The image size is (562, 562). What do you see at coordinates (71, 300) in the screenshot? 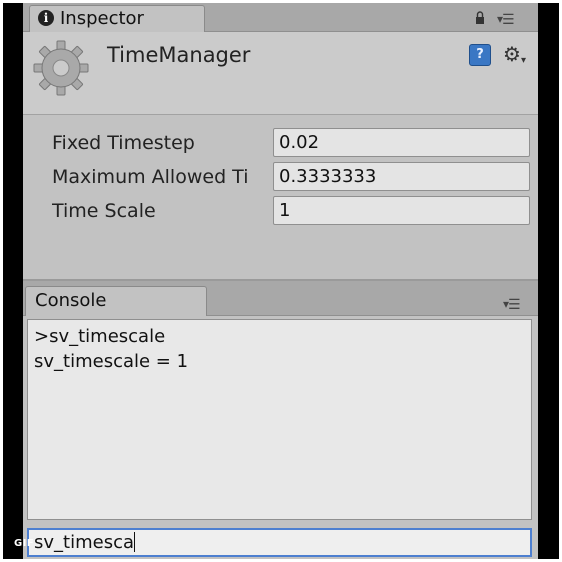
I see `tab-console-label: Console` at bounding box center [71, 300].